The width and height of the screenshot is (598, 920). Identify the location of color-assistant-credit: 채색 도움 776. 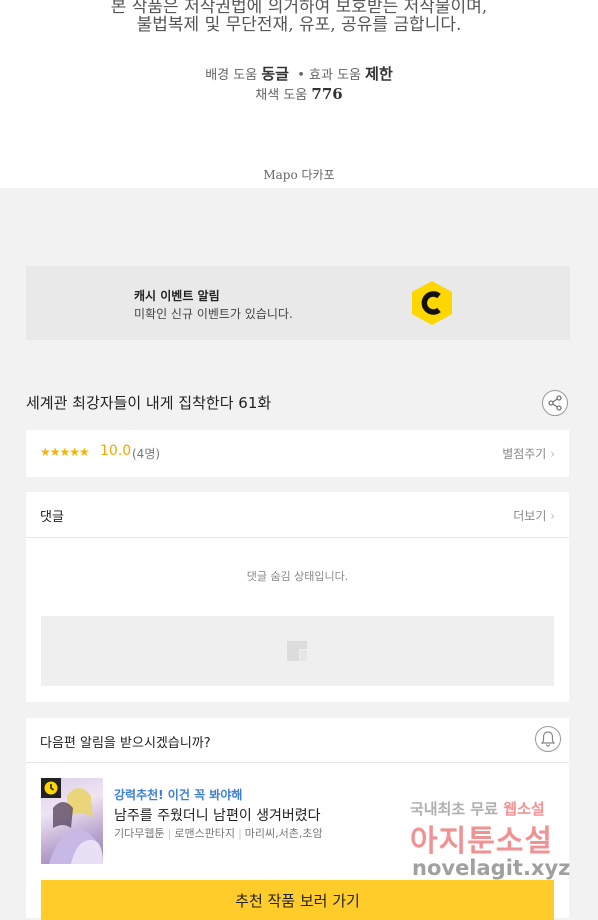
(299, 94).